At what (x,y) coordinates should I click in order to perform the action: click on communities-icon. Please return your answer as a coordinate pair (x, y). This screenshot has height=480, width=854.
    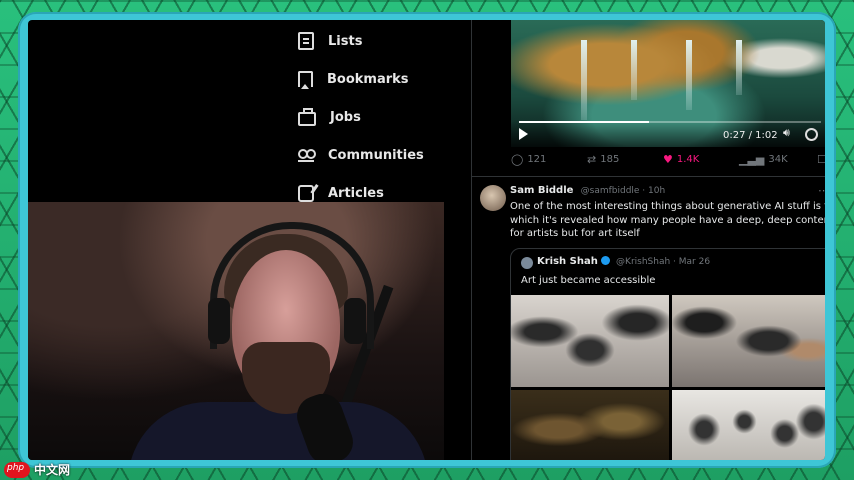
    Looking at the image, I should click on (307, 155).